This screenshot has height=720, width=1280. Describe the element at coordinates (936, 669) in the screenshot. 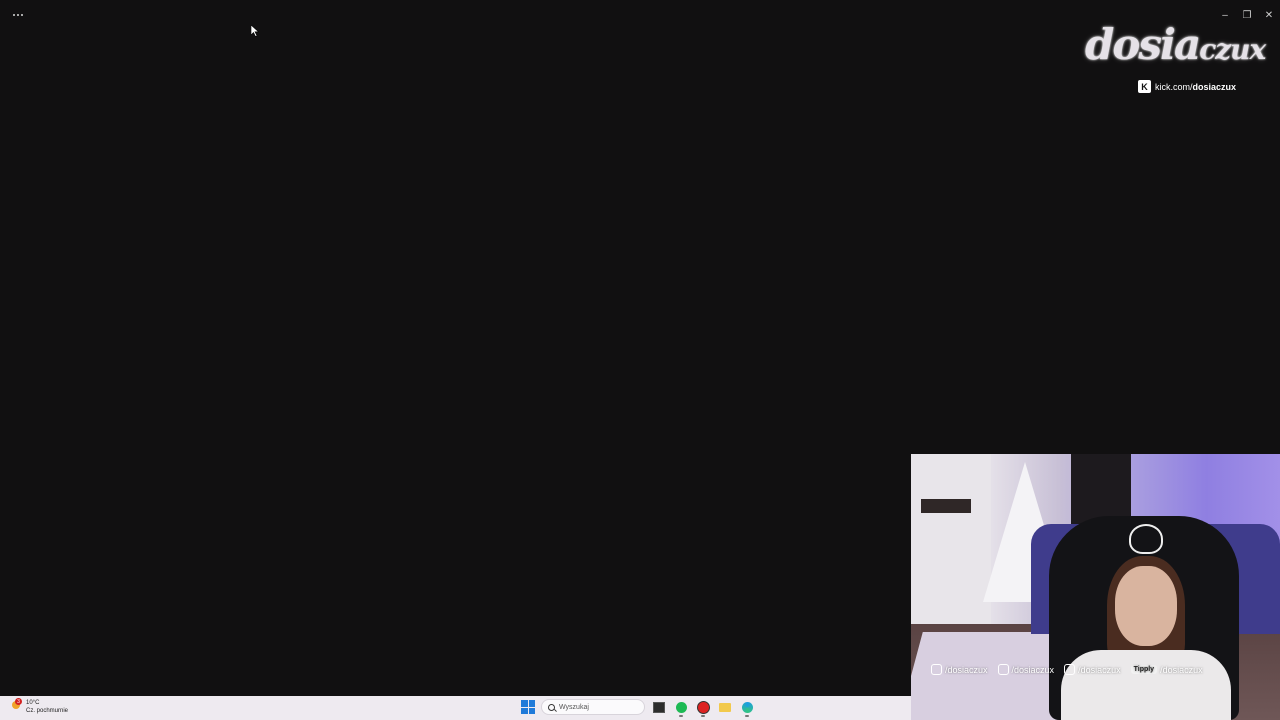

I see `instagram-icon` at that location.